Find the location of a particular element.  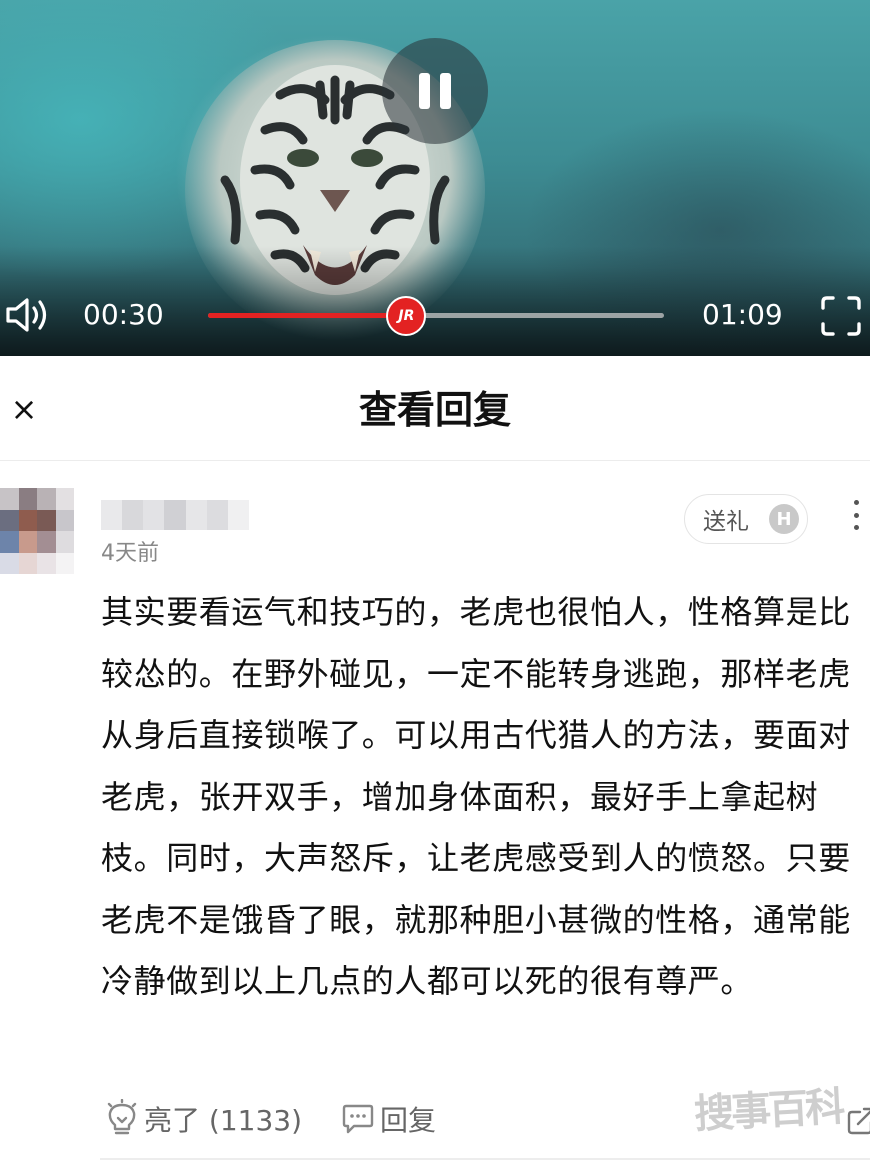

watermark: 搜事百科 is located at coordinates (768, 1110).